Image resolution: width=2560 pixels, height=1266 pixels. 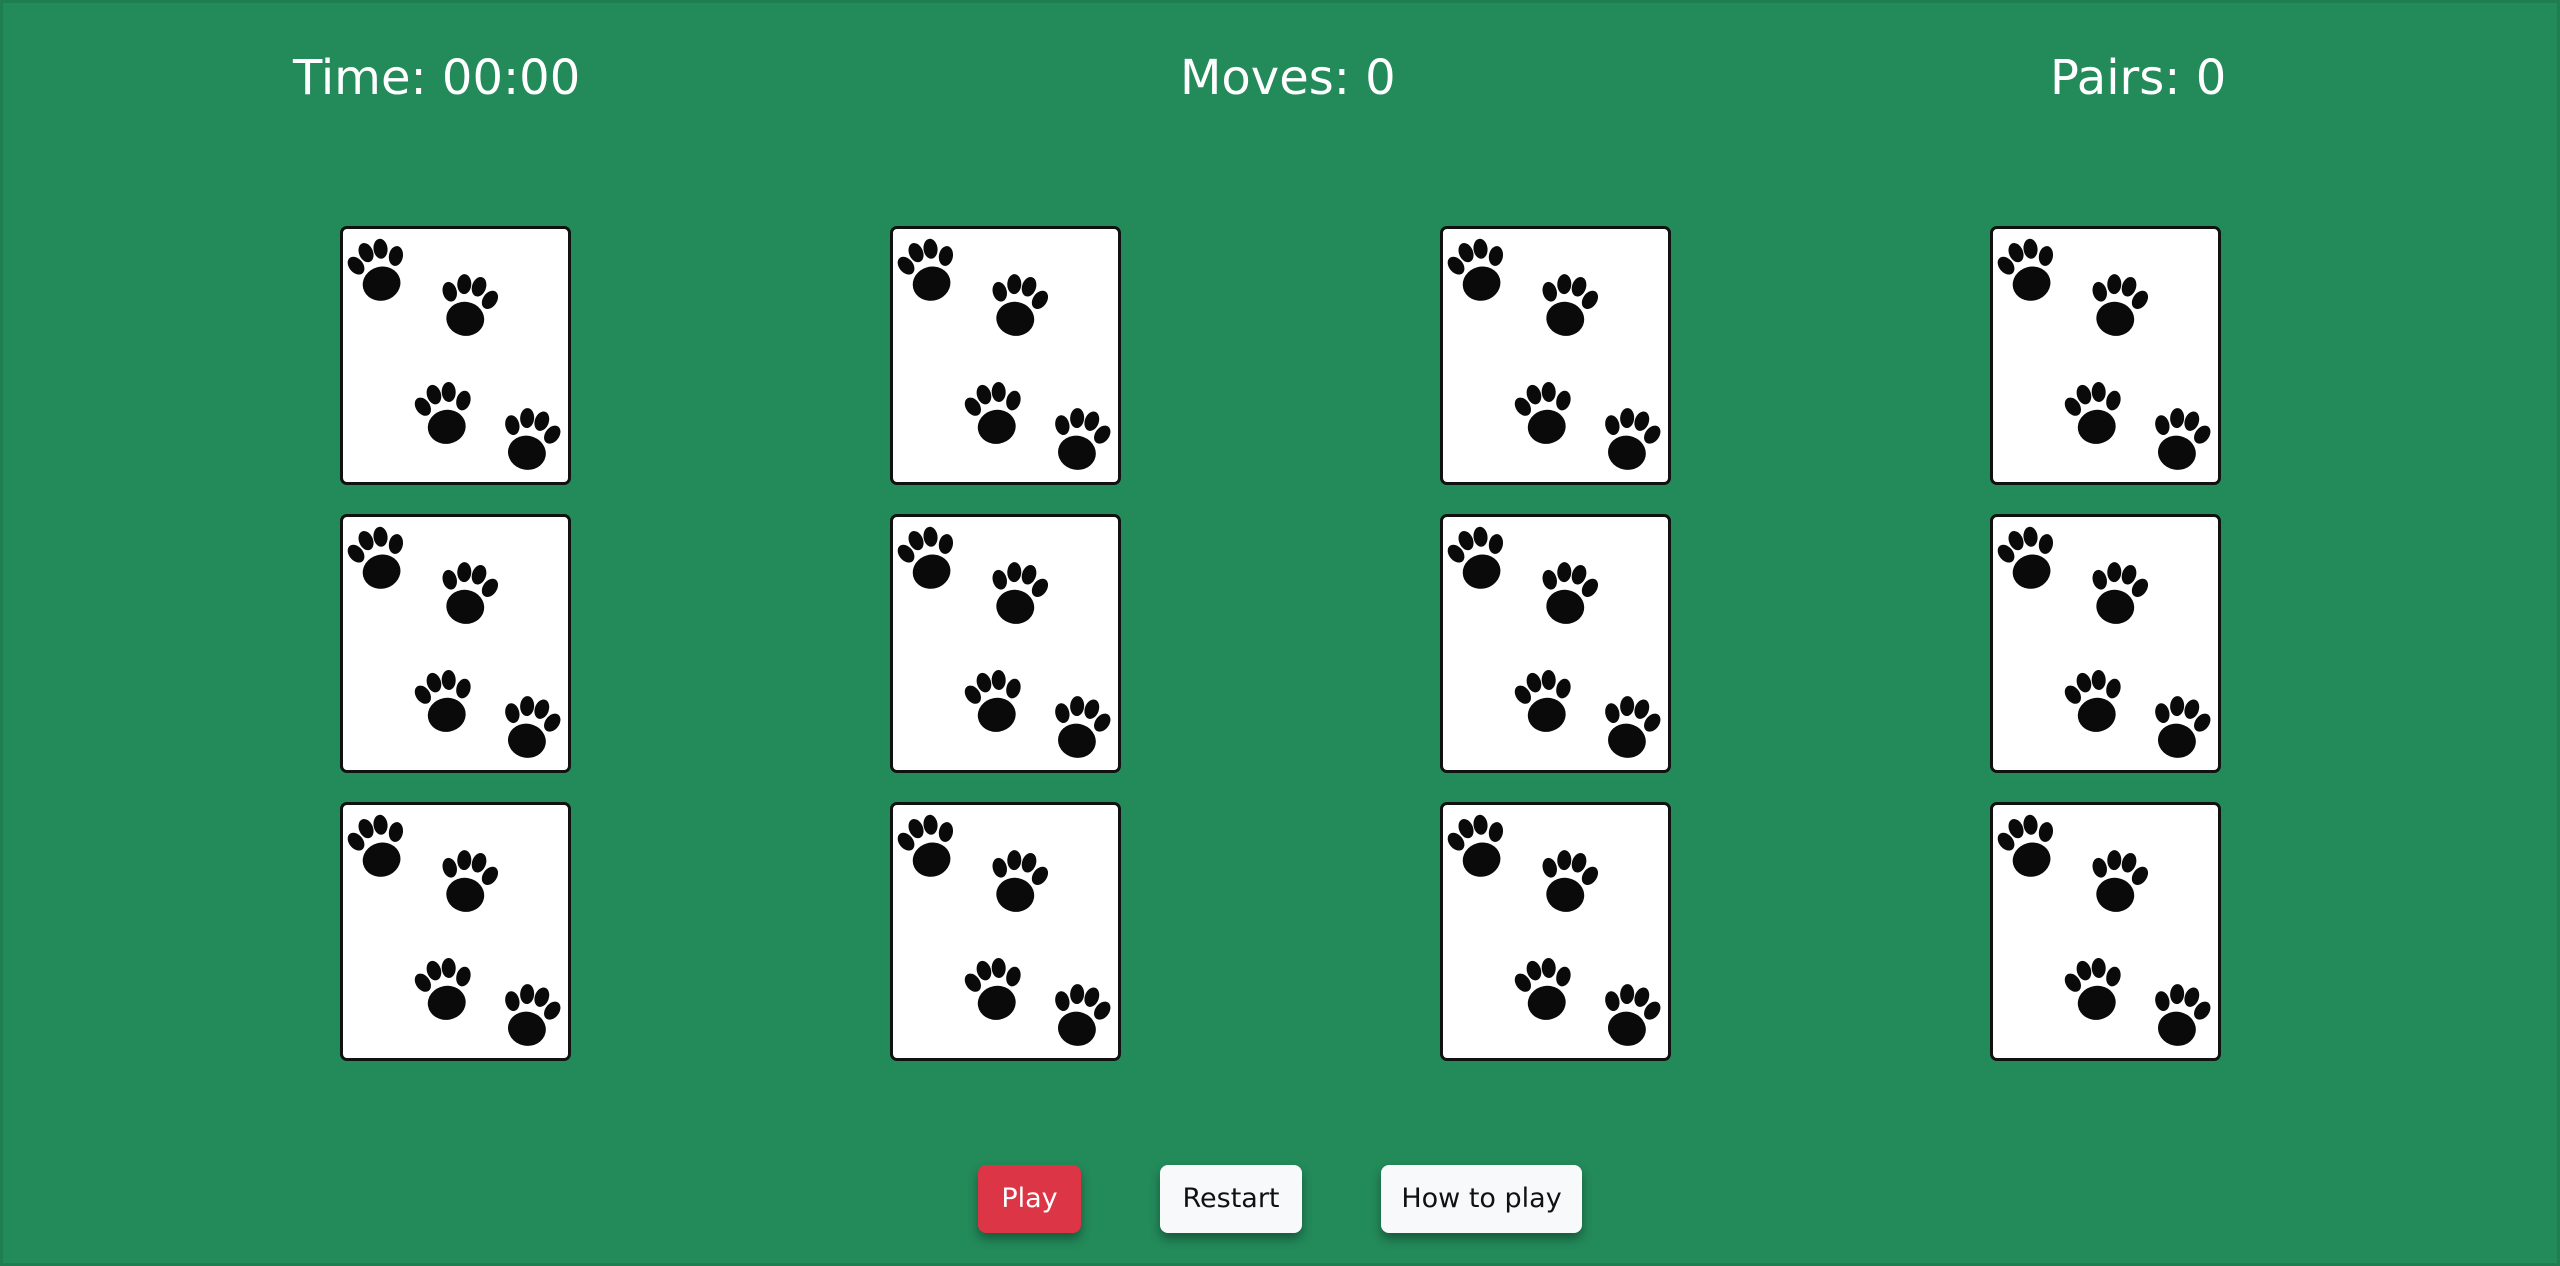 What do you see at coordinates (1029, 1199) in the screenshot?
I see `play-button: Play` at bounding box center [1029, 1199].